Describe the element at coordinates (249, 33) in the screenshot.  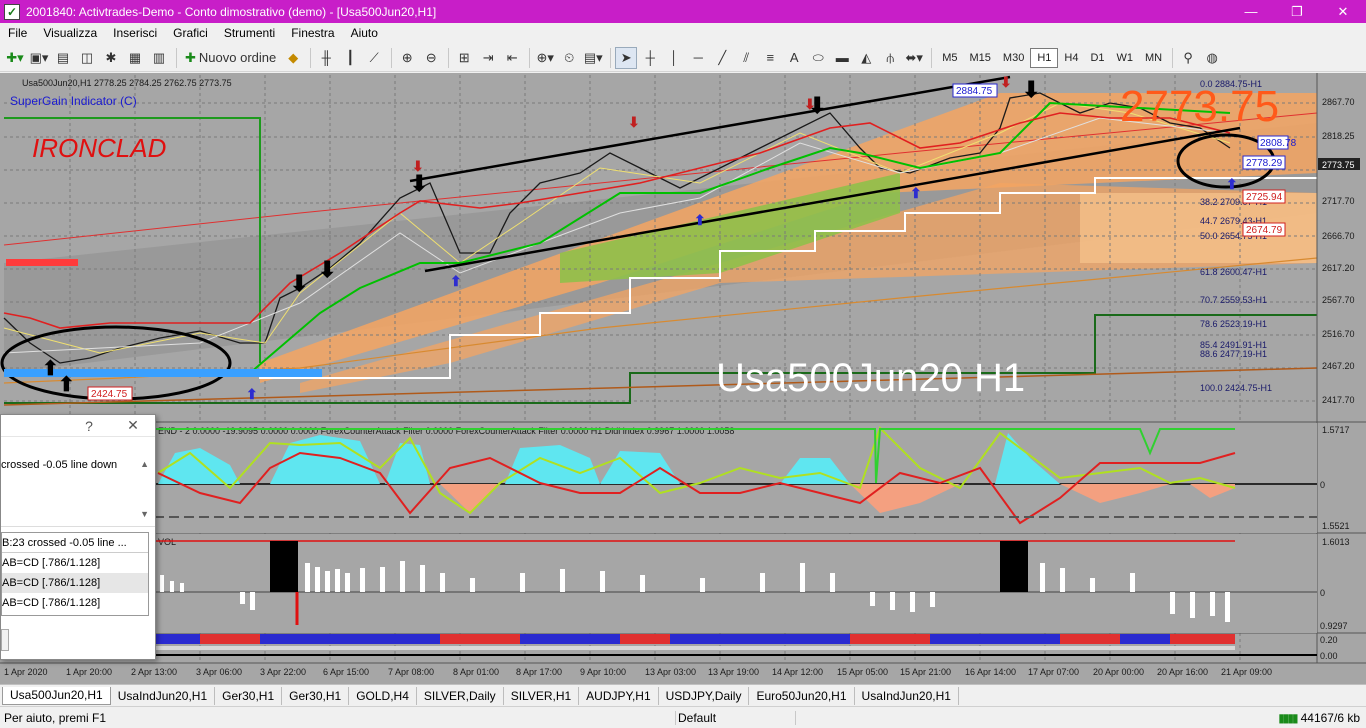
I see `menu-tools: Strumenti` at that location.